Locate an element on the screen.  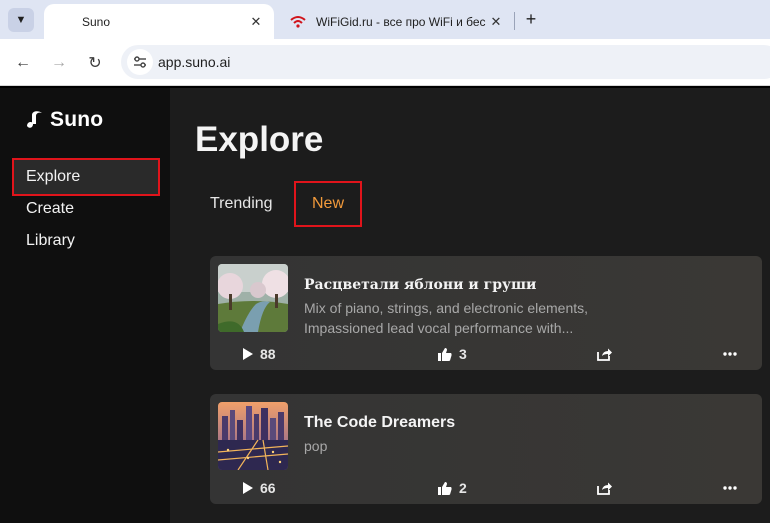
city-skyline-sunset-image is located at coordinates (253, 436).